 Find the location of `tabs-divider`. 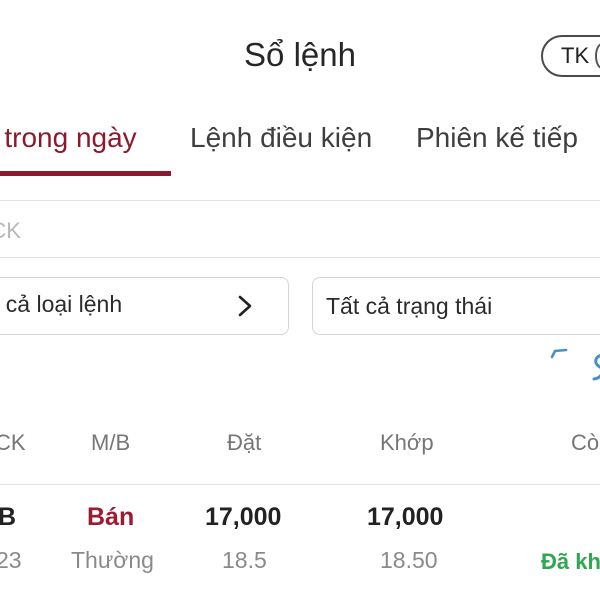

tabs-divider is located at coordinates (300, 200).